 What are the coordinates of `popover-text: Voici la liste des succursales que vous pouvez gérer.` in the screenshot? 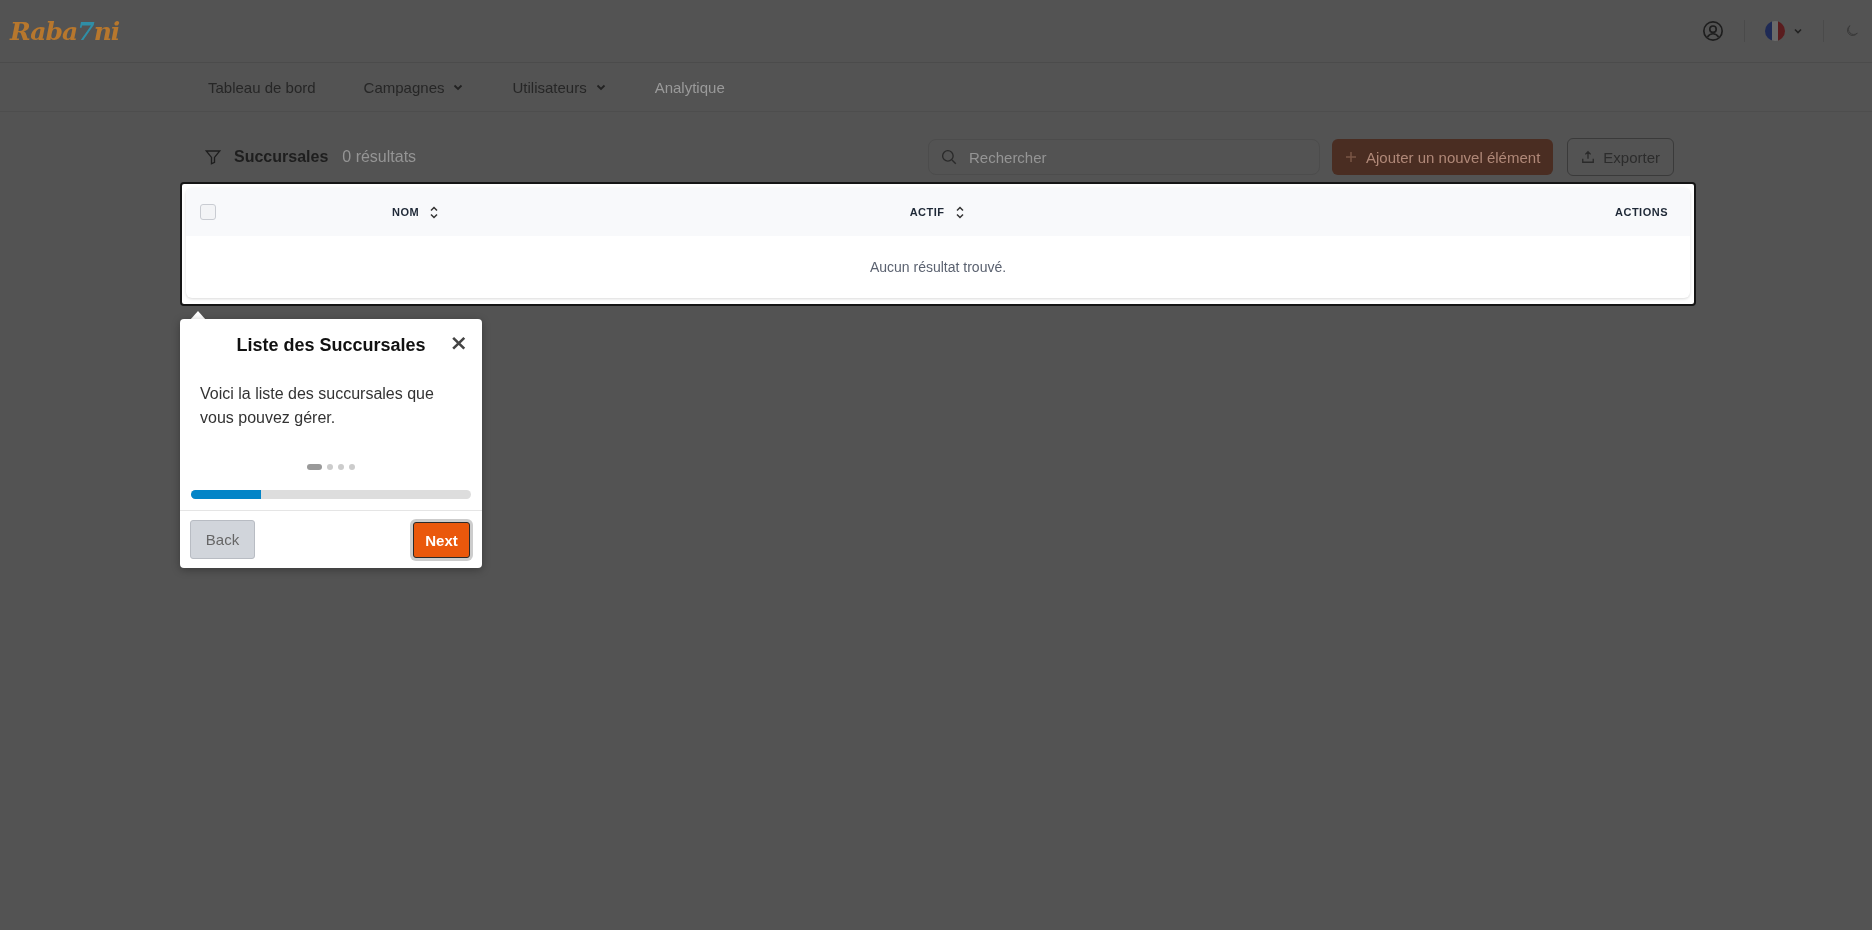 It's located at (317, 406).